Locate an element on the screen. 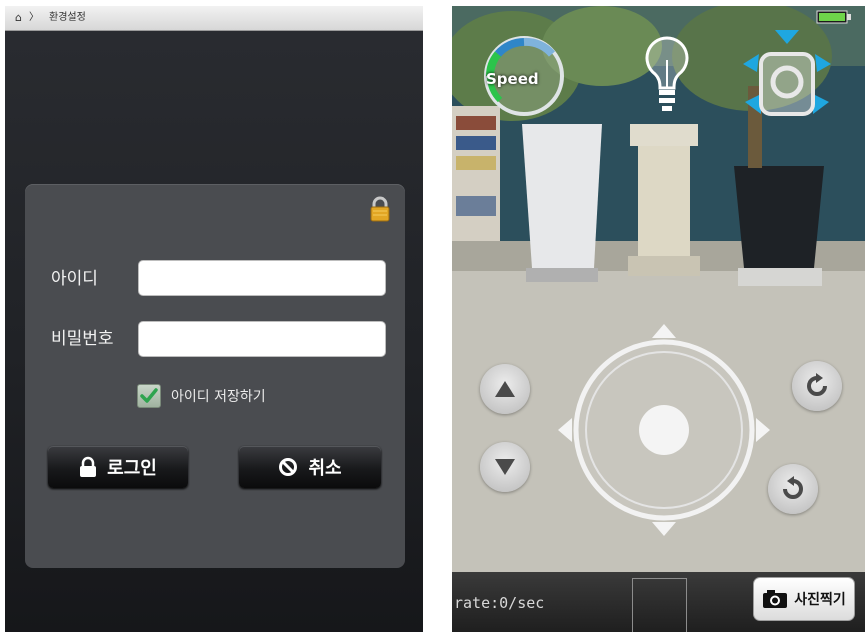 This screenshot has height=632, width=865. joystick-right-arrow is located at coordinates (763, 430).